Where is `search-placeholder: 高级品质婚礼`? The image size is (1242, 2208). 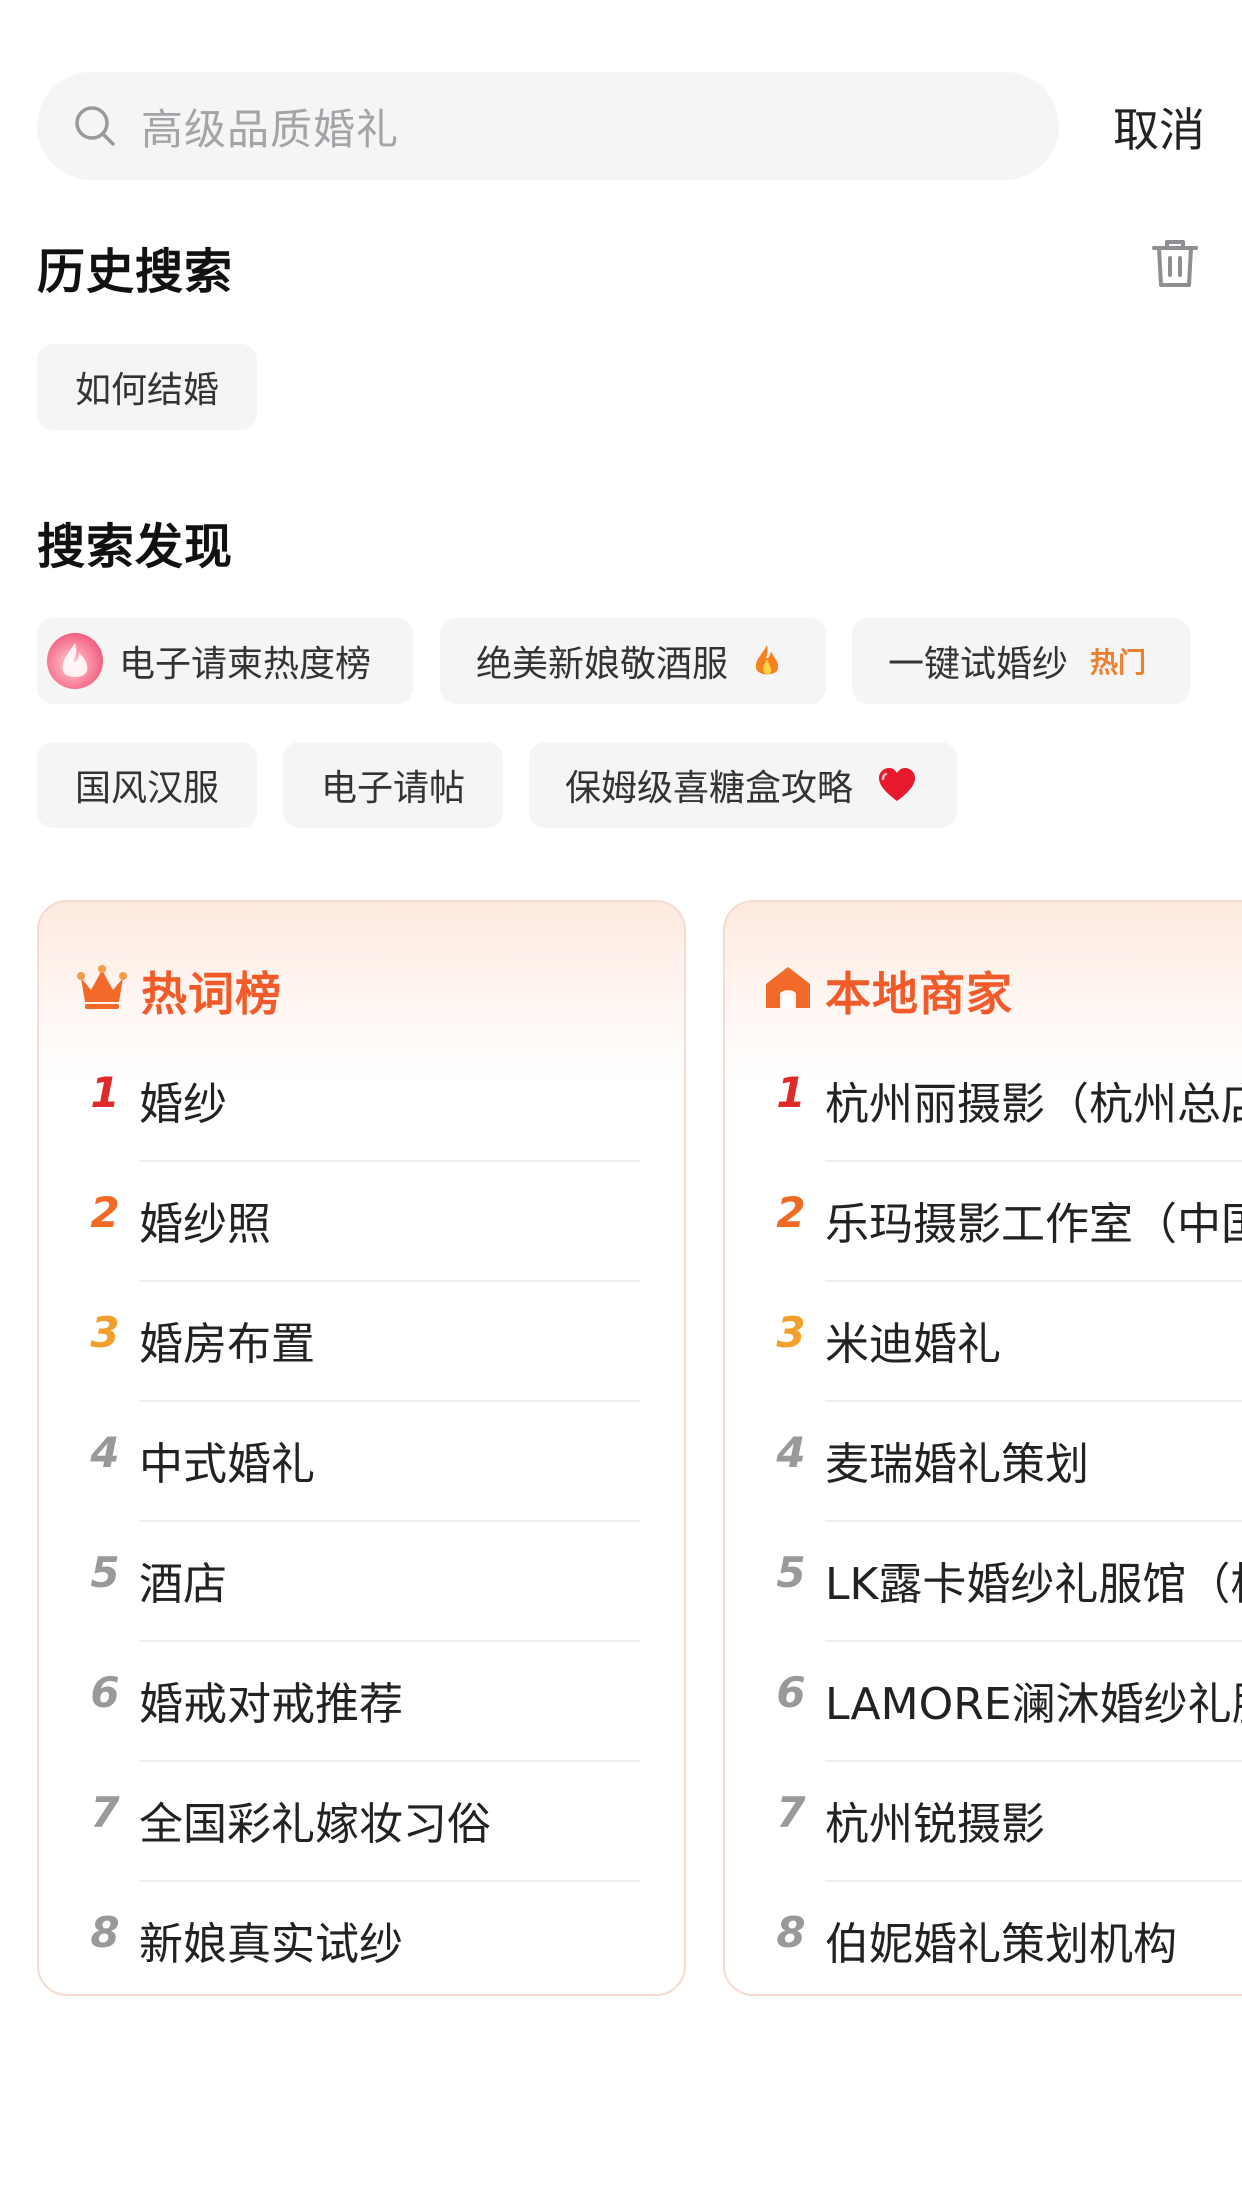
search-placeholder: 高级品质婚礼 is located at coordinates (270, 129).